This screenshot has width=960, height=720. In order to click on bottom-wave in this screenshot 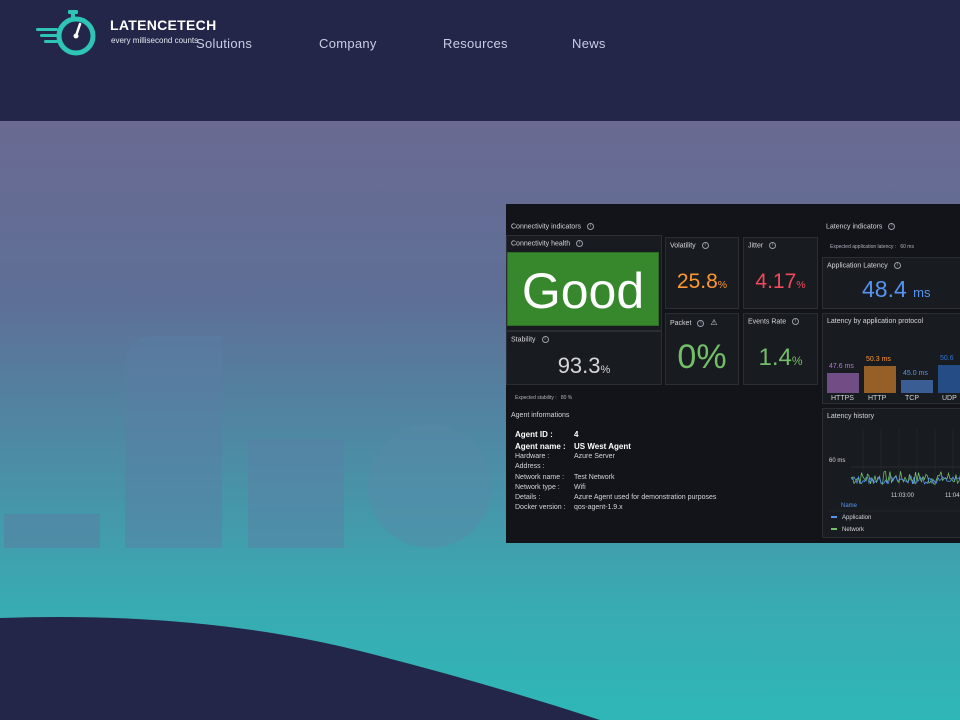, I will do `click(300, 668)`.